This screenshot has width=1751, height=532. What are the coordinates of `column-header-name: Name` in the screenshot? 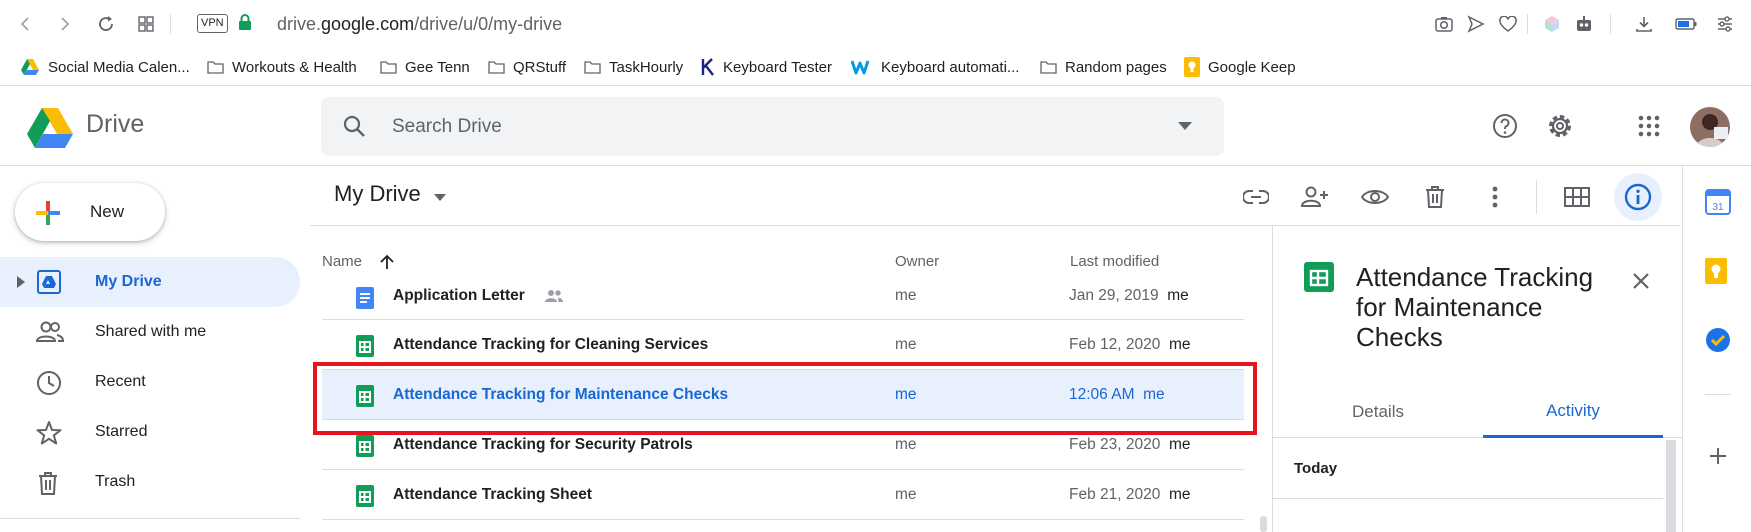 It's located at (342, 261).